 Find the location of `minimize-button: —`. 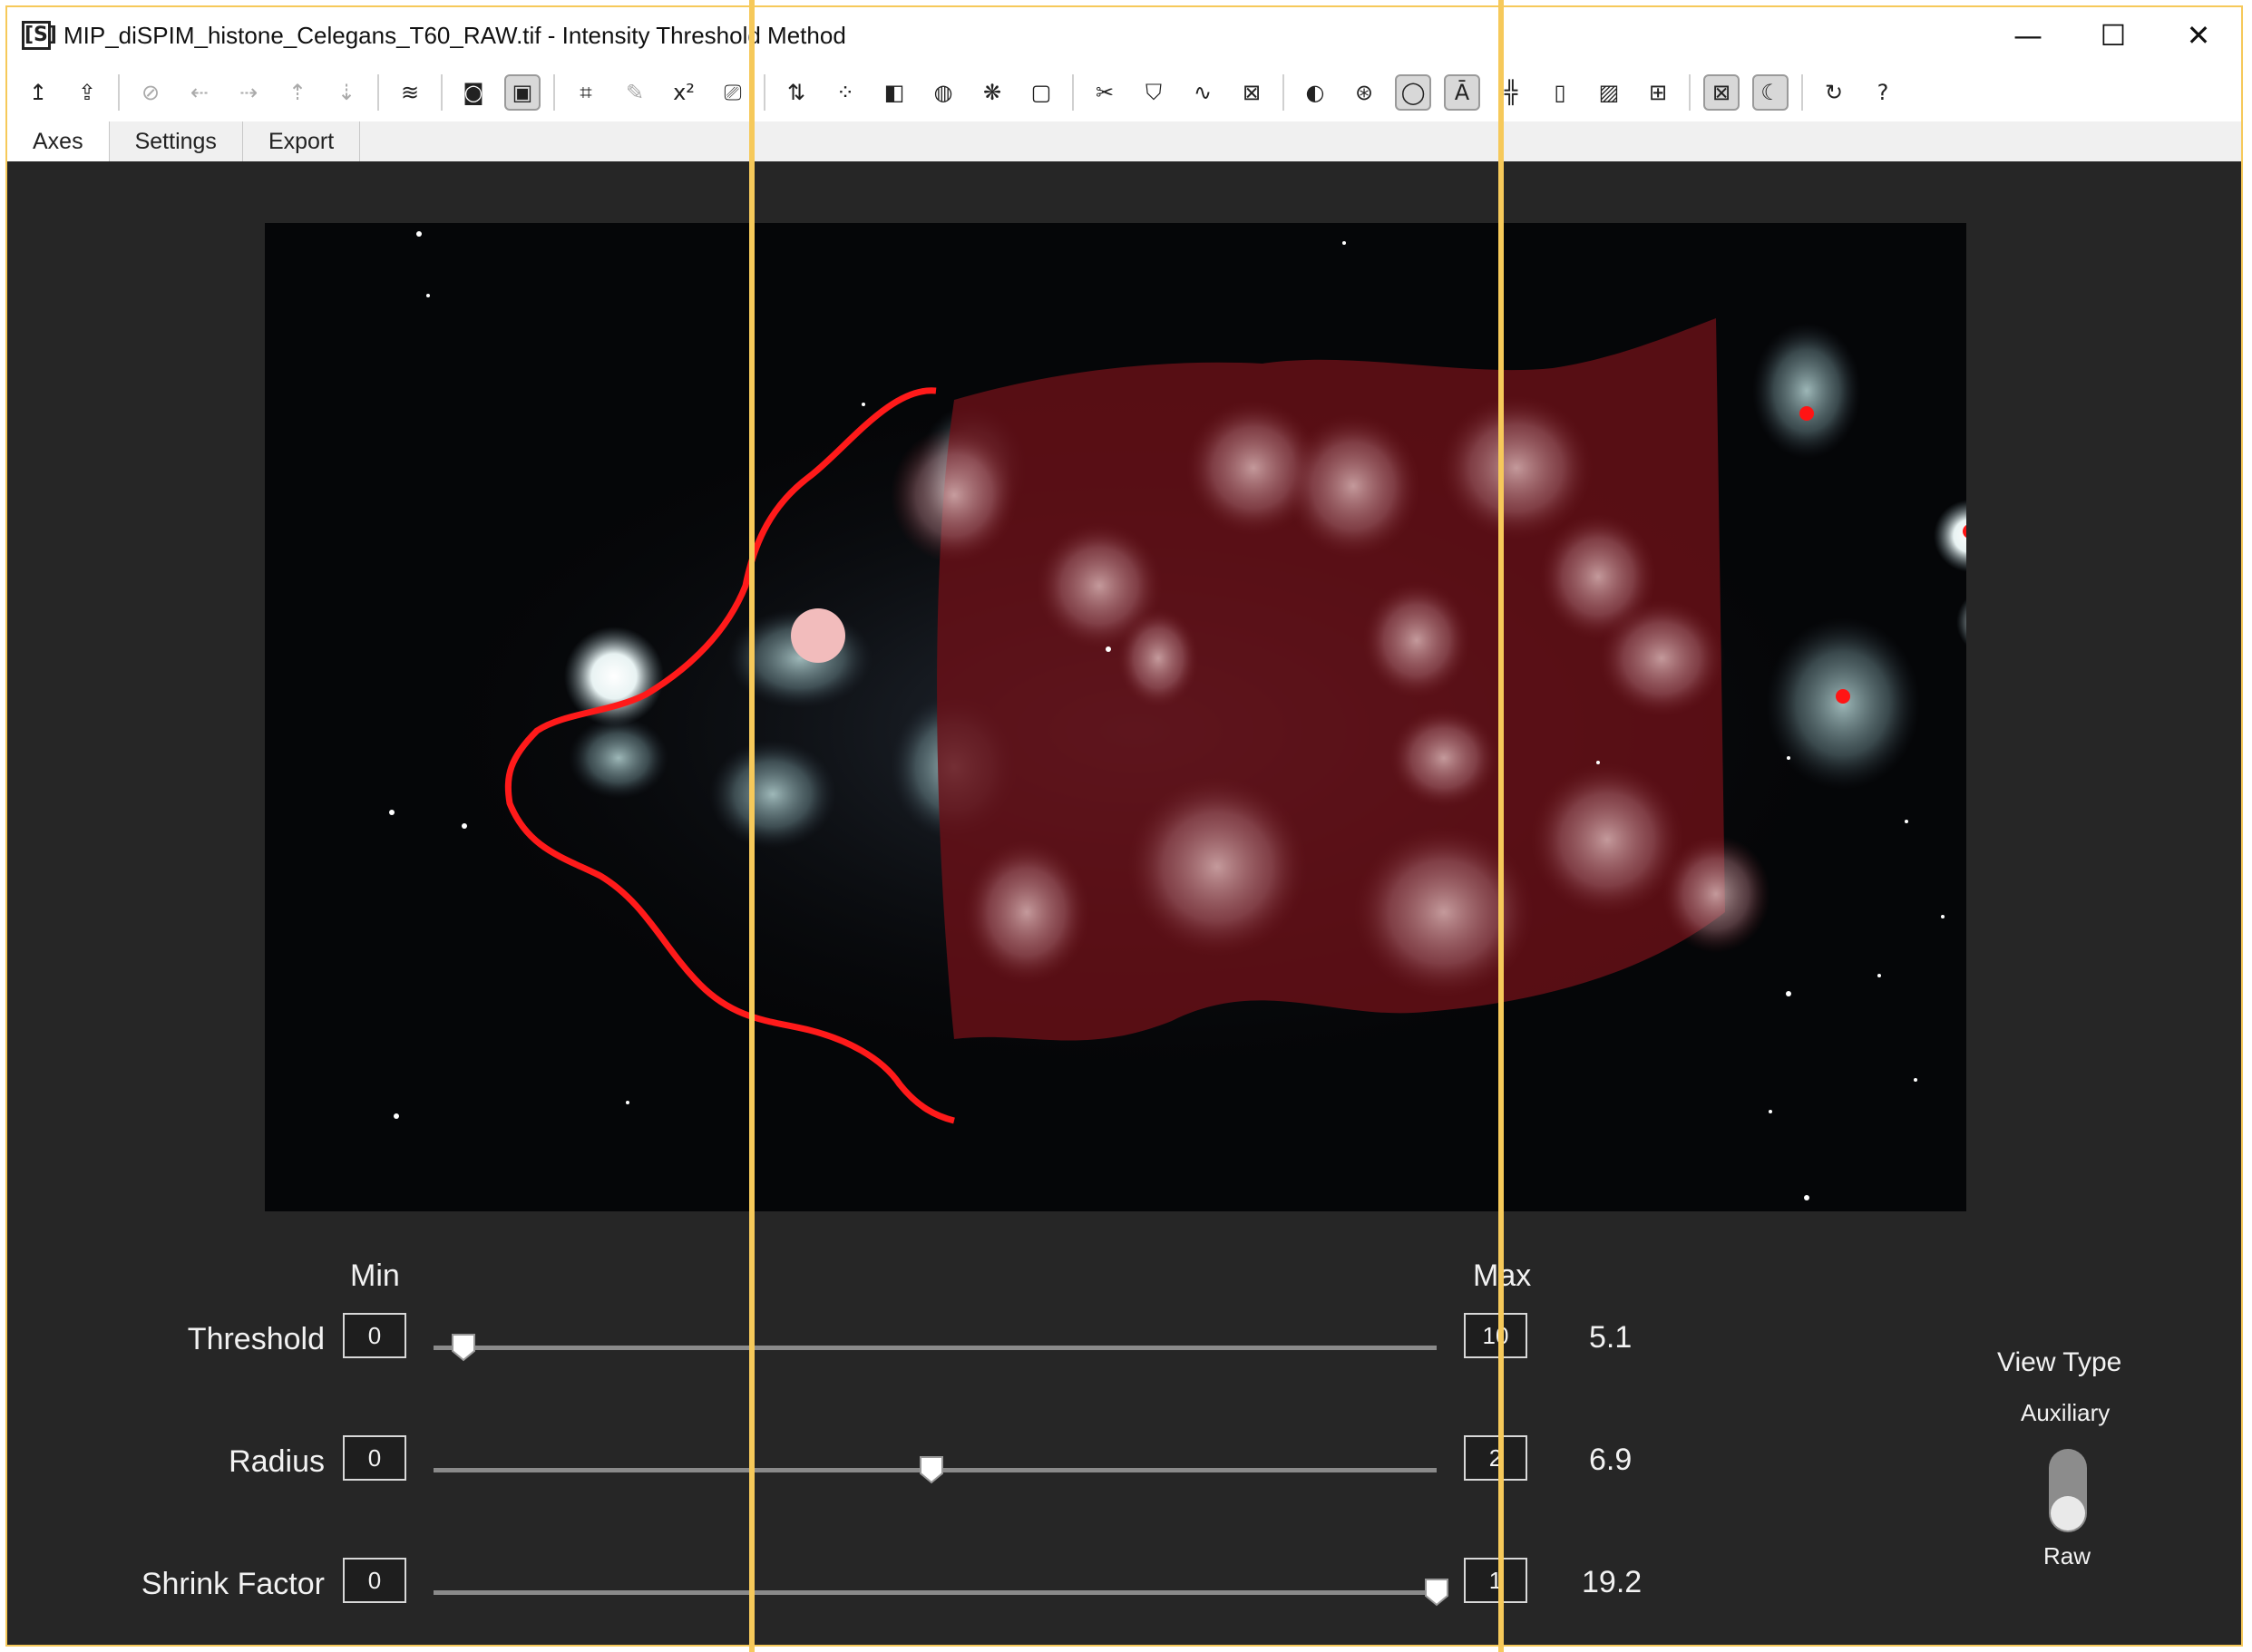

minimize-button: — is located at coordinates (2028, 35).